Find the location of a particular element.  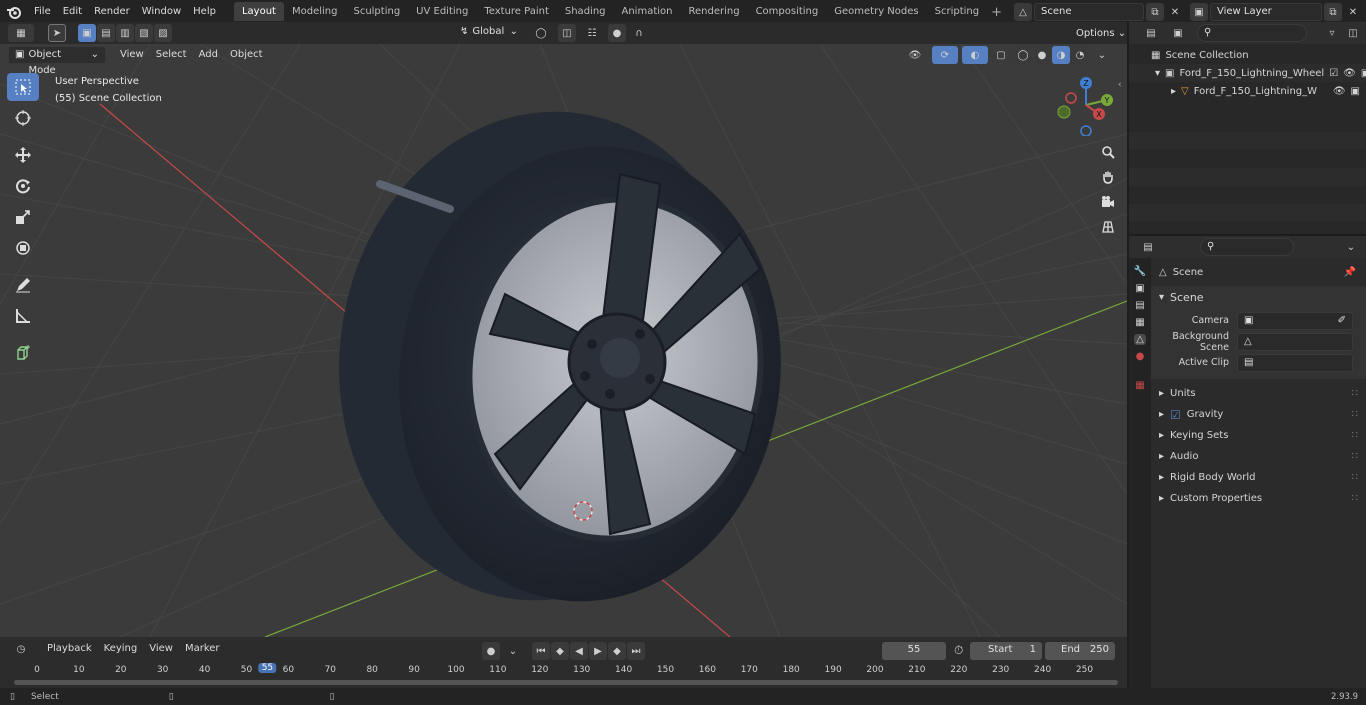

rendered-shading-icon: ◔ is located at coordinates (1080, 55).